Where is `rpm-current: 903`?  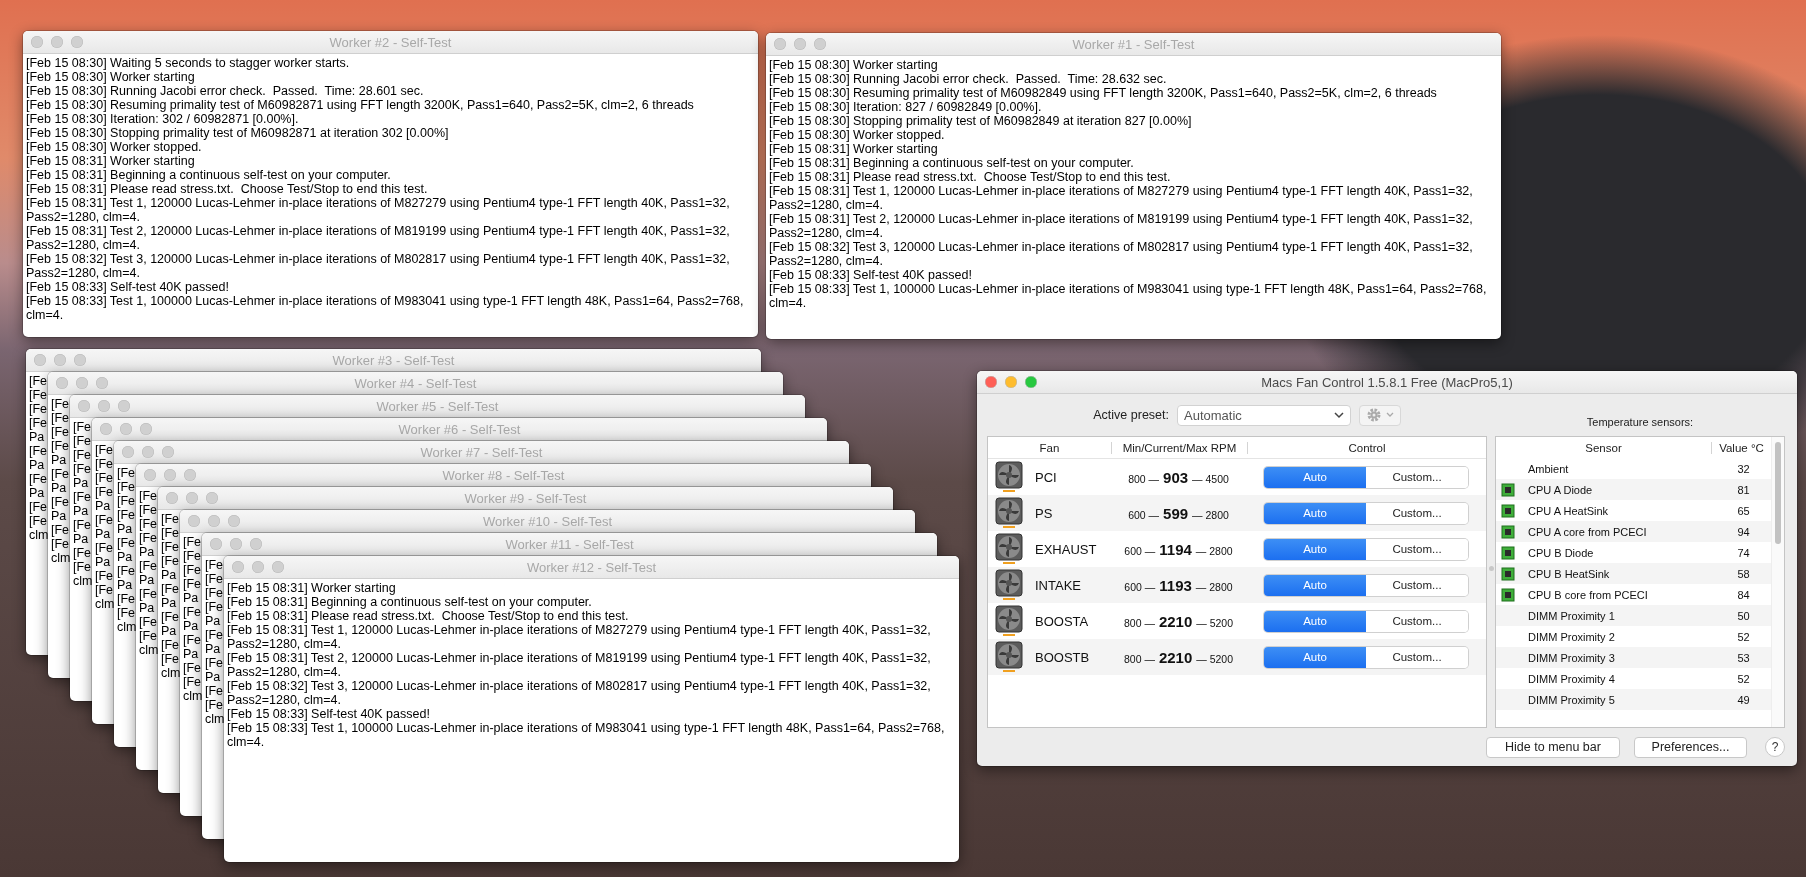 rpm-current: 903 is located at coordinates (1176, 477).